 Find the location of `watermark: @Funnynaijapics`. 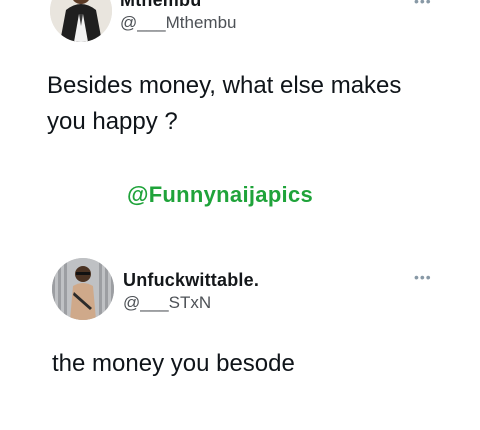

watermark: @Funnynaijapics is located at coordinates (220, 194).